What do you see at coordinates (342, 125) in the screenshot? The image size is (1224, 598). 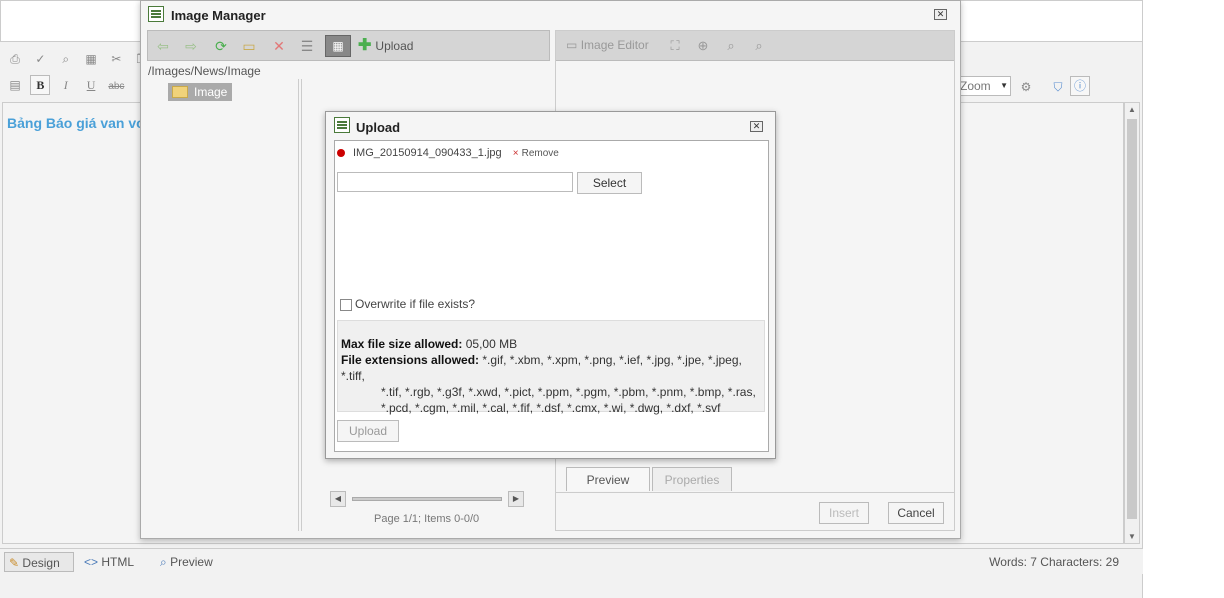 I see `upload-window-icon` at bounding box center [342, 125].